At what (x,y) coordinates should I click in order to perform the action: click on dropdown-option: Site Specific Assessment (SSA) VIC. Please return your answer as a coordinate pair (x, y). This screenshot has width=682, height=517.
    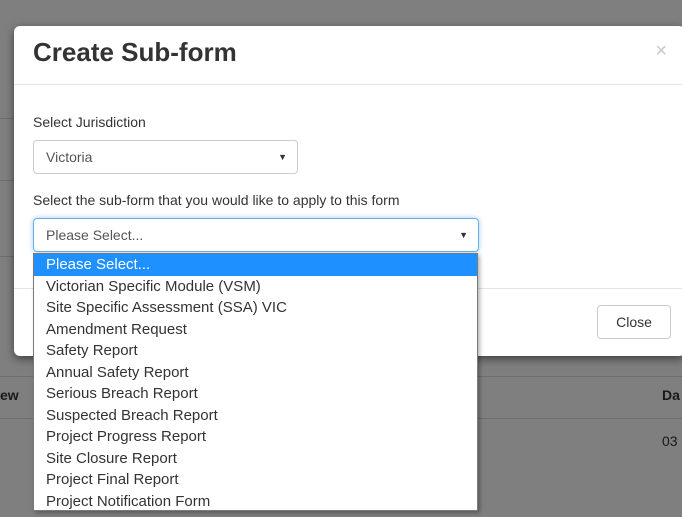
    Looking at the image, I should click on (255, 308).